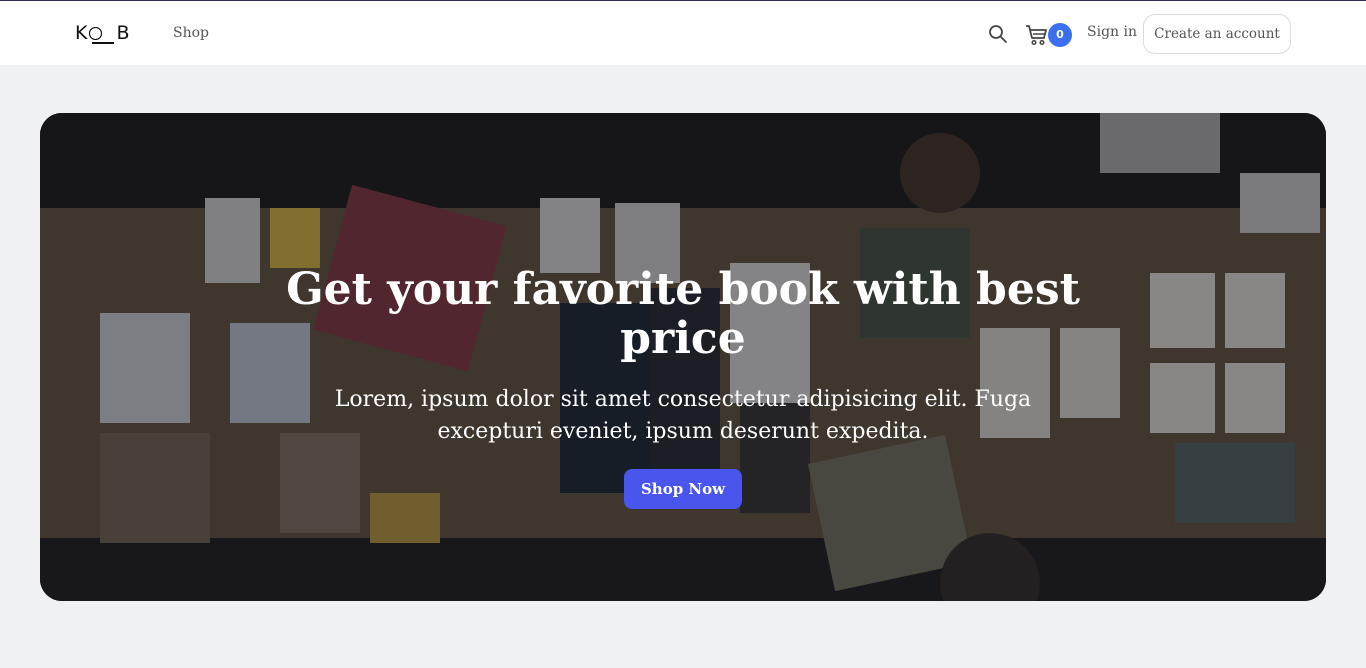 The image size is (1366, 668). I want to click on create-account-button: Create an account, so click(1217, 34).